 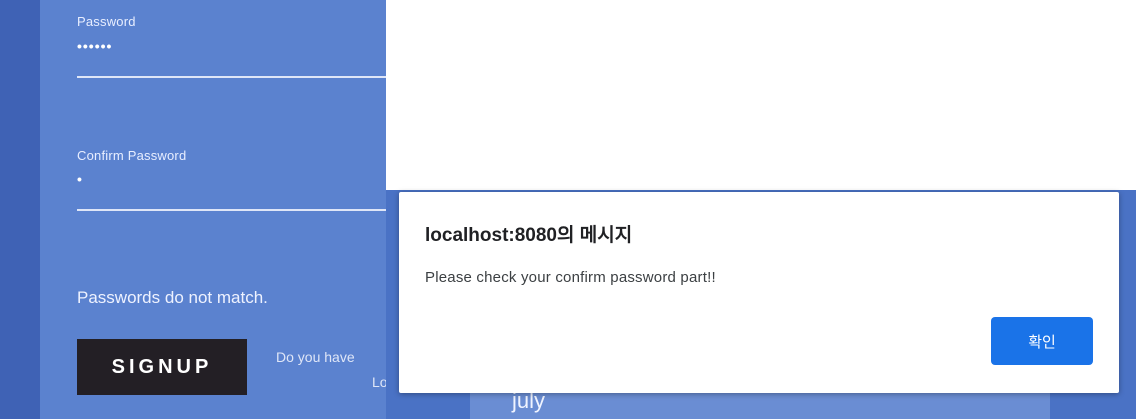 I want to click on password-underline, so click(x=231, y=77).